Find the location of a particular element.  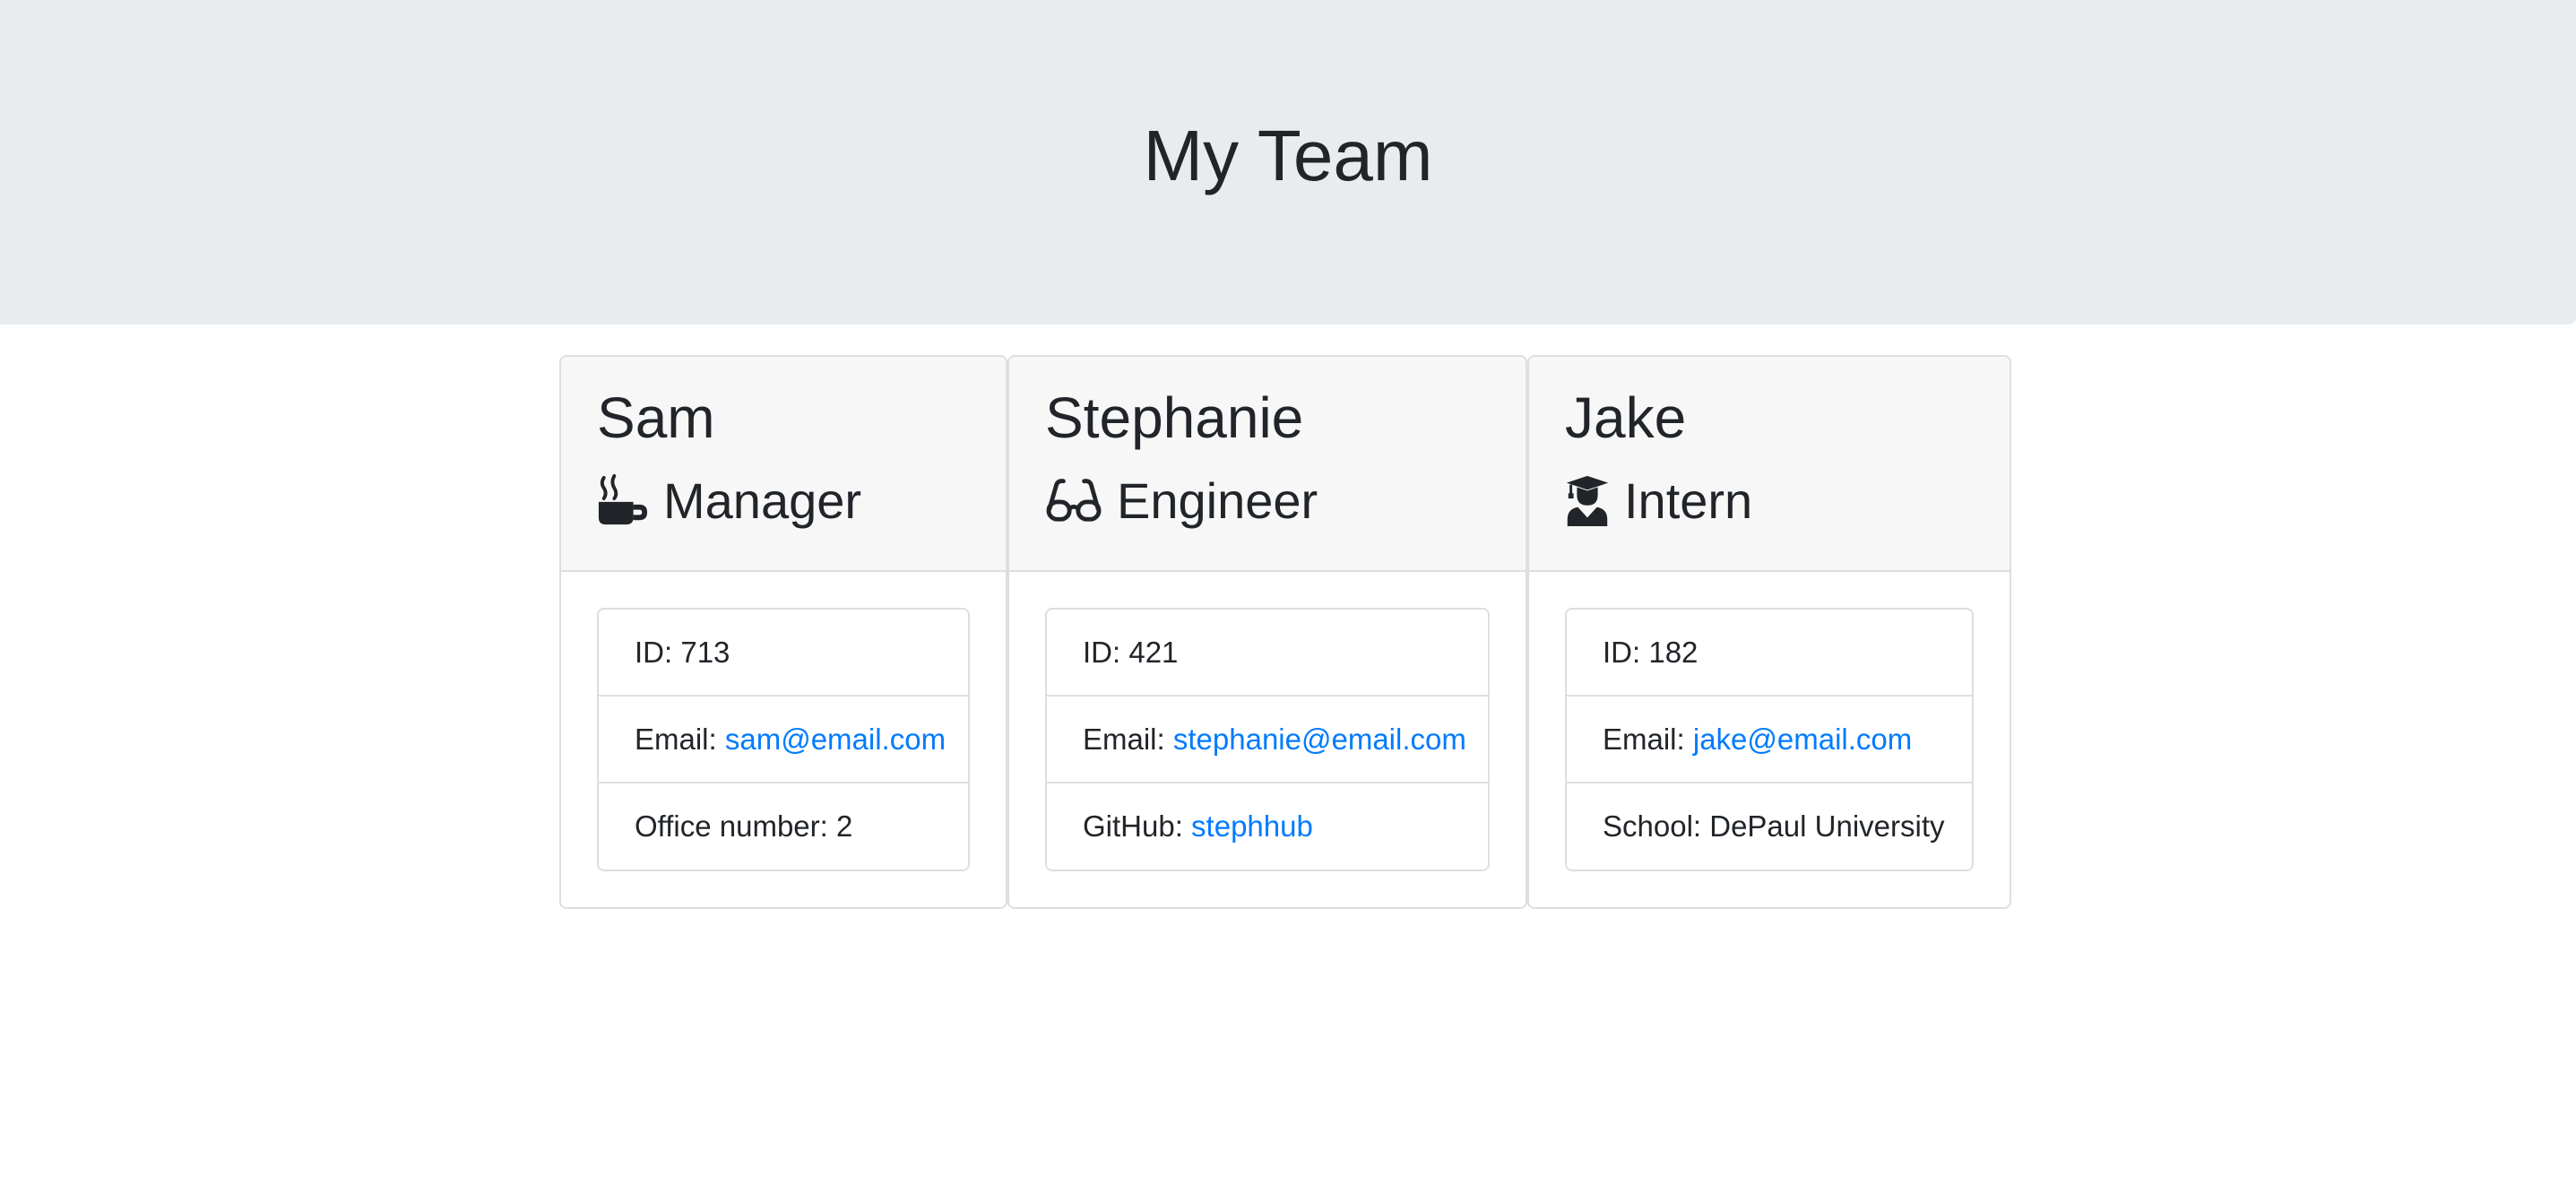

card-header: Sam Manager is located at coordinates (783, 465).